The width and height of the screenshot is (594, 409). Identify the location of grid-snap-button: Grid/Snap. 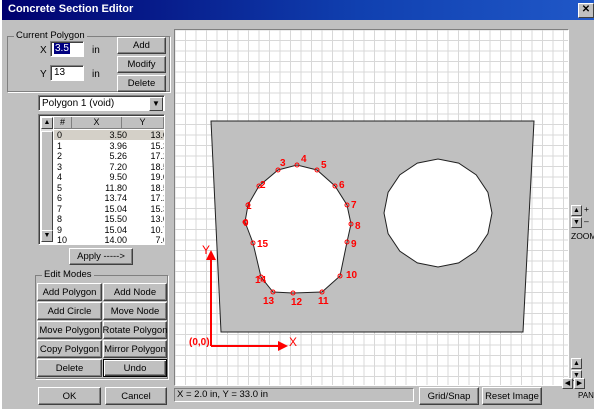
(449, 396).